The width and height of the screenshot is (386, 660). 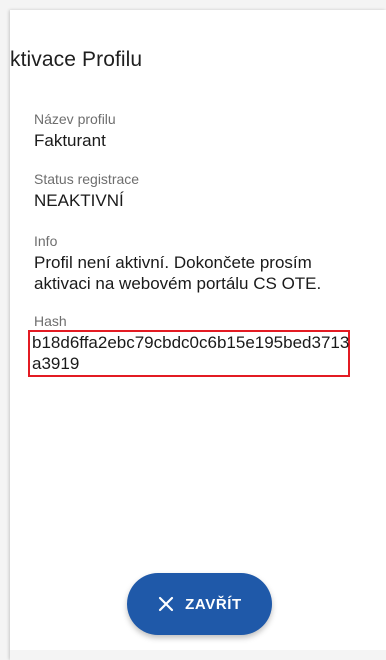 I want to click on field-value: NEAKTIVNÍ, so click(x=79, y=200).